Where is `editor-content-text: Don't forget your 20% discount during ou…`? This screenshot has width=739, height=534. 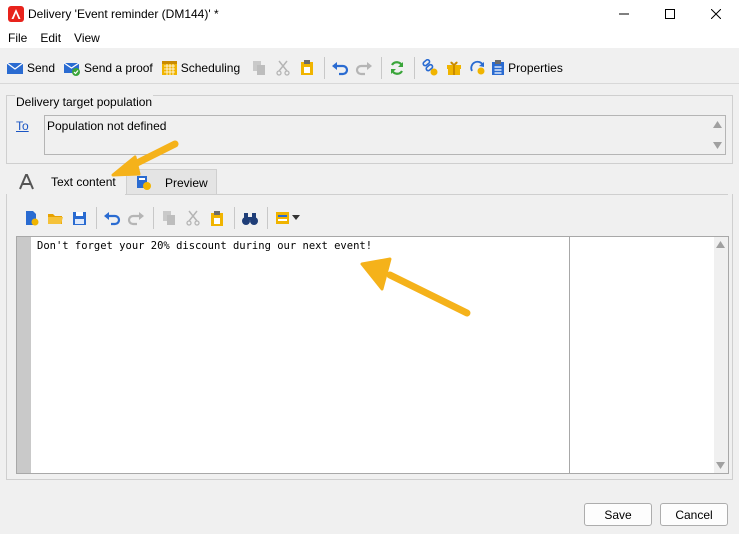 editor-content-text: Don't forget your 20% discount during ou… is located at coordinates (204, 246).